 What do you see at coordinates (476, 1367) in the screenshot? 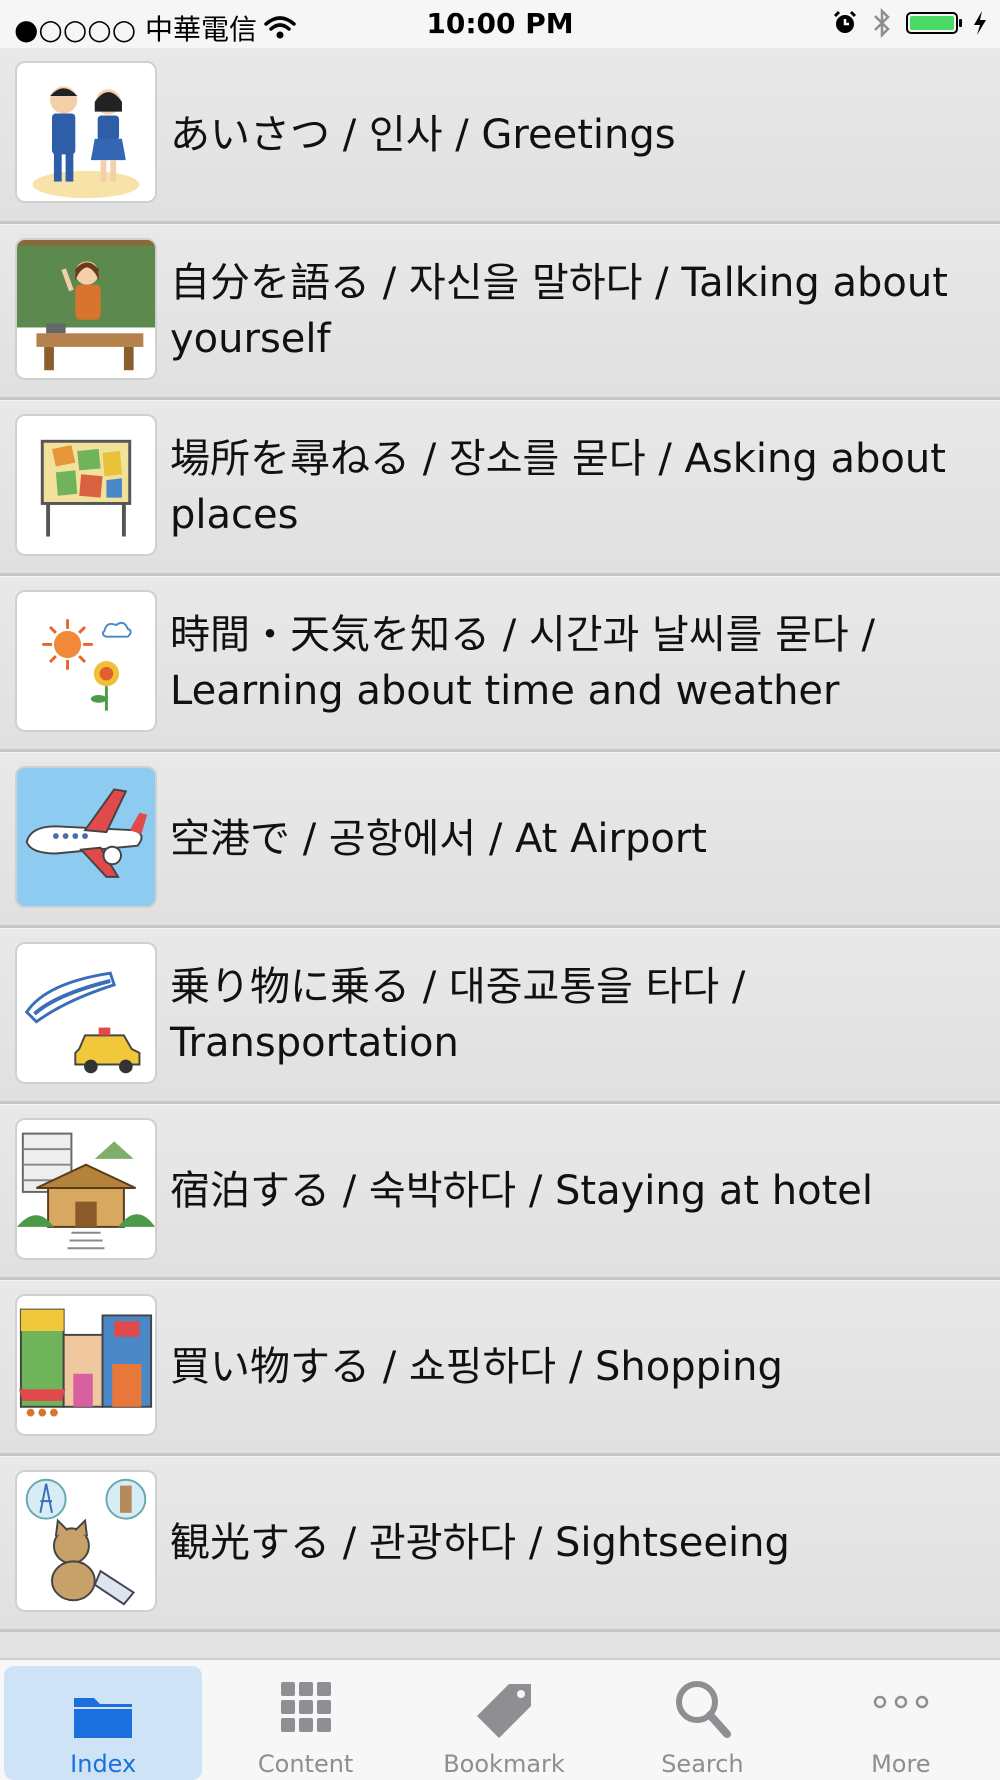
I see `list-item-label: 買い物する / 쇼핑하다 / Shopping` at bounding box center [476, 1367].